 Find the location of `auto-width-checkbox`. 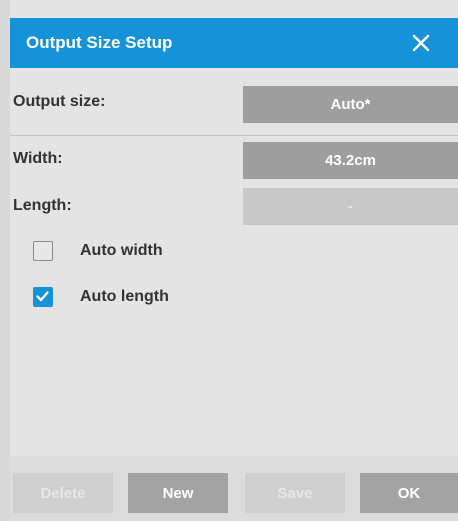

auto-width-checkbox is located at coordinates (43, 251).